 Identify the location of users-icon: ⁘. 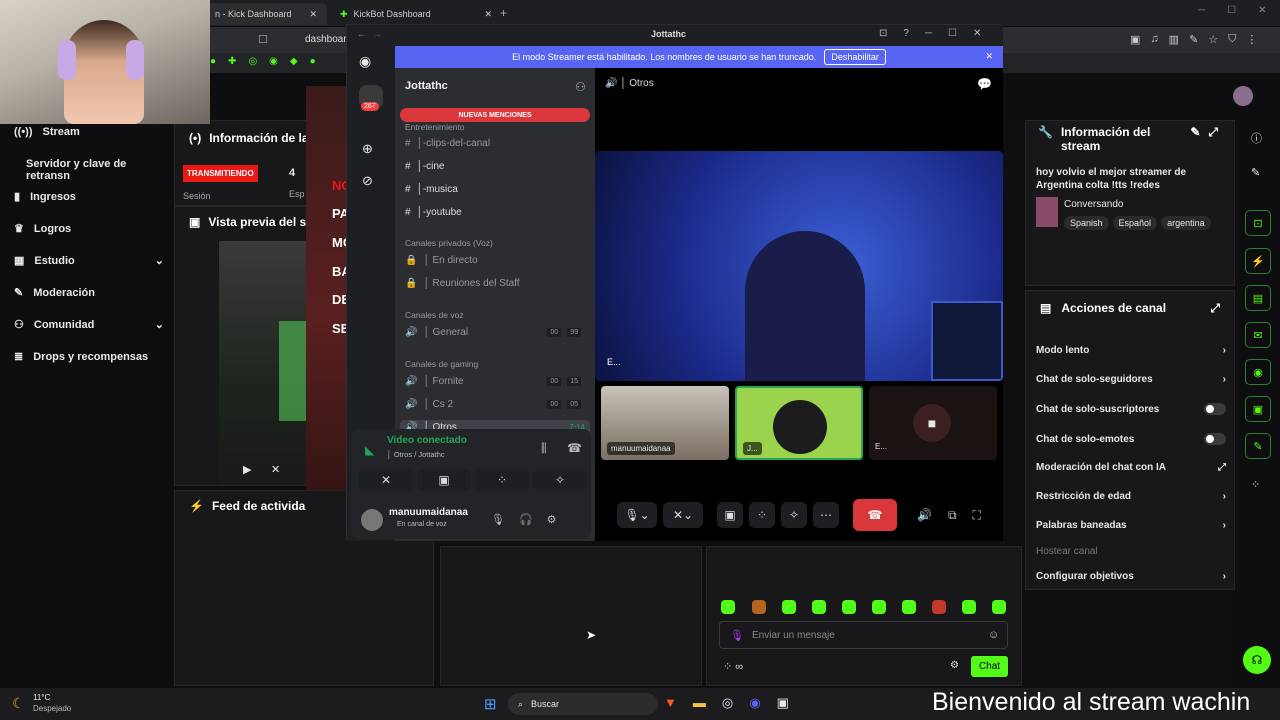
(1255, 484).